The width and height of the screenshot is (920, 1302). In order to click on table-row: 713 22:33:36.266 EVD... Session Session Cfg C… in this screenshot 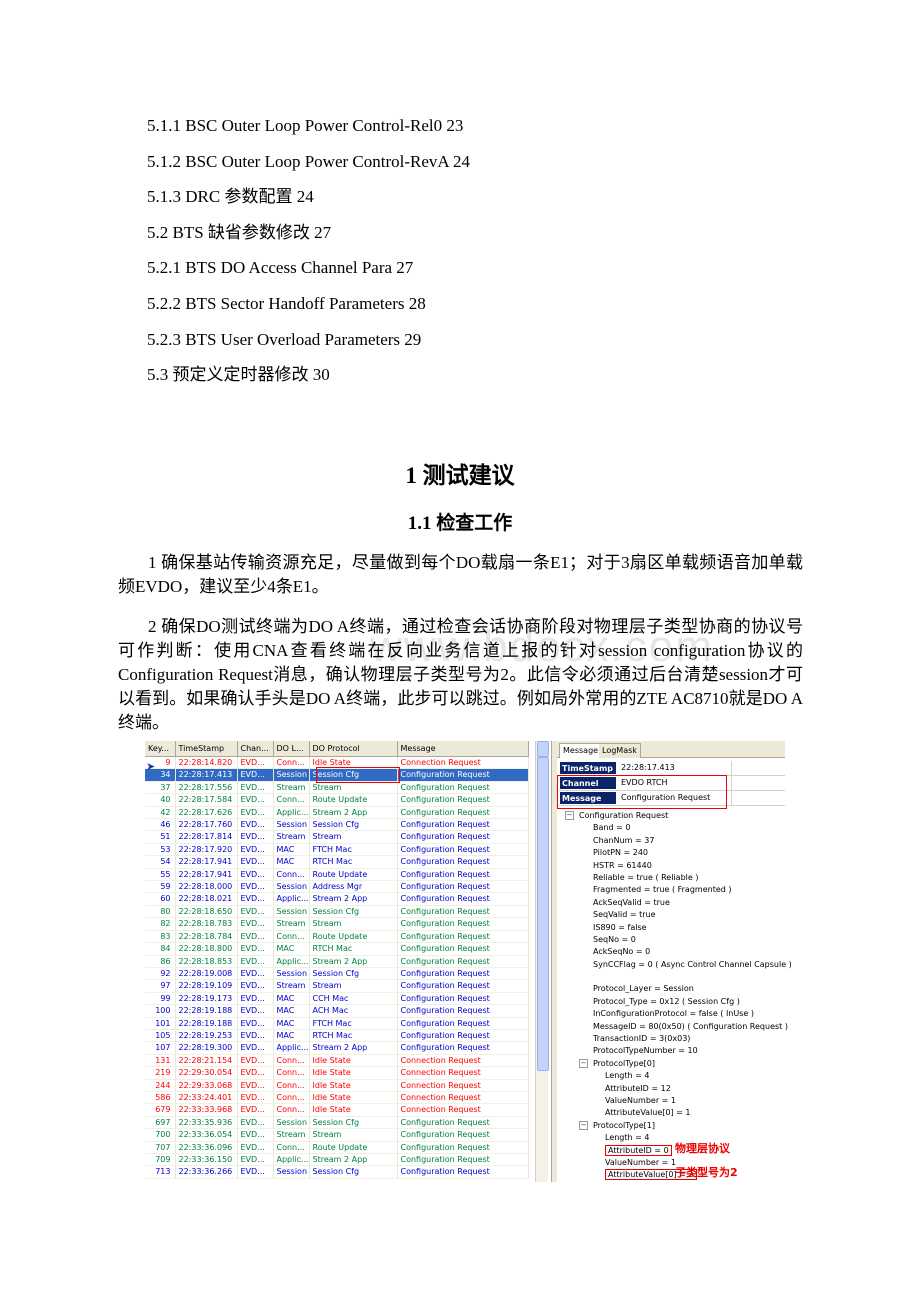, I will do `click(337, 1172)`.